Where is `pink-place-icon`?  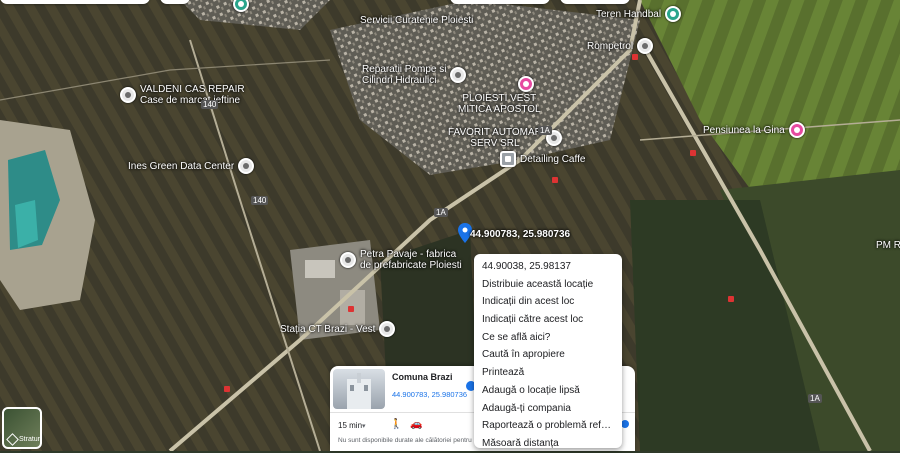
pink-place-icon is located at coordinates (526, 84).